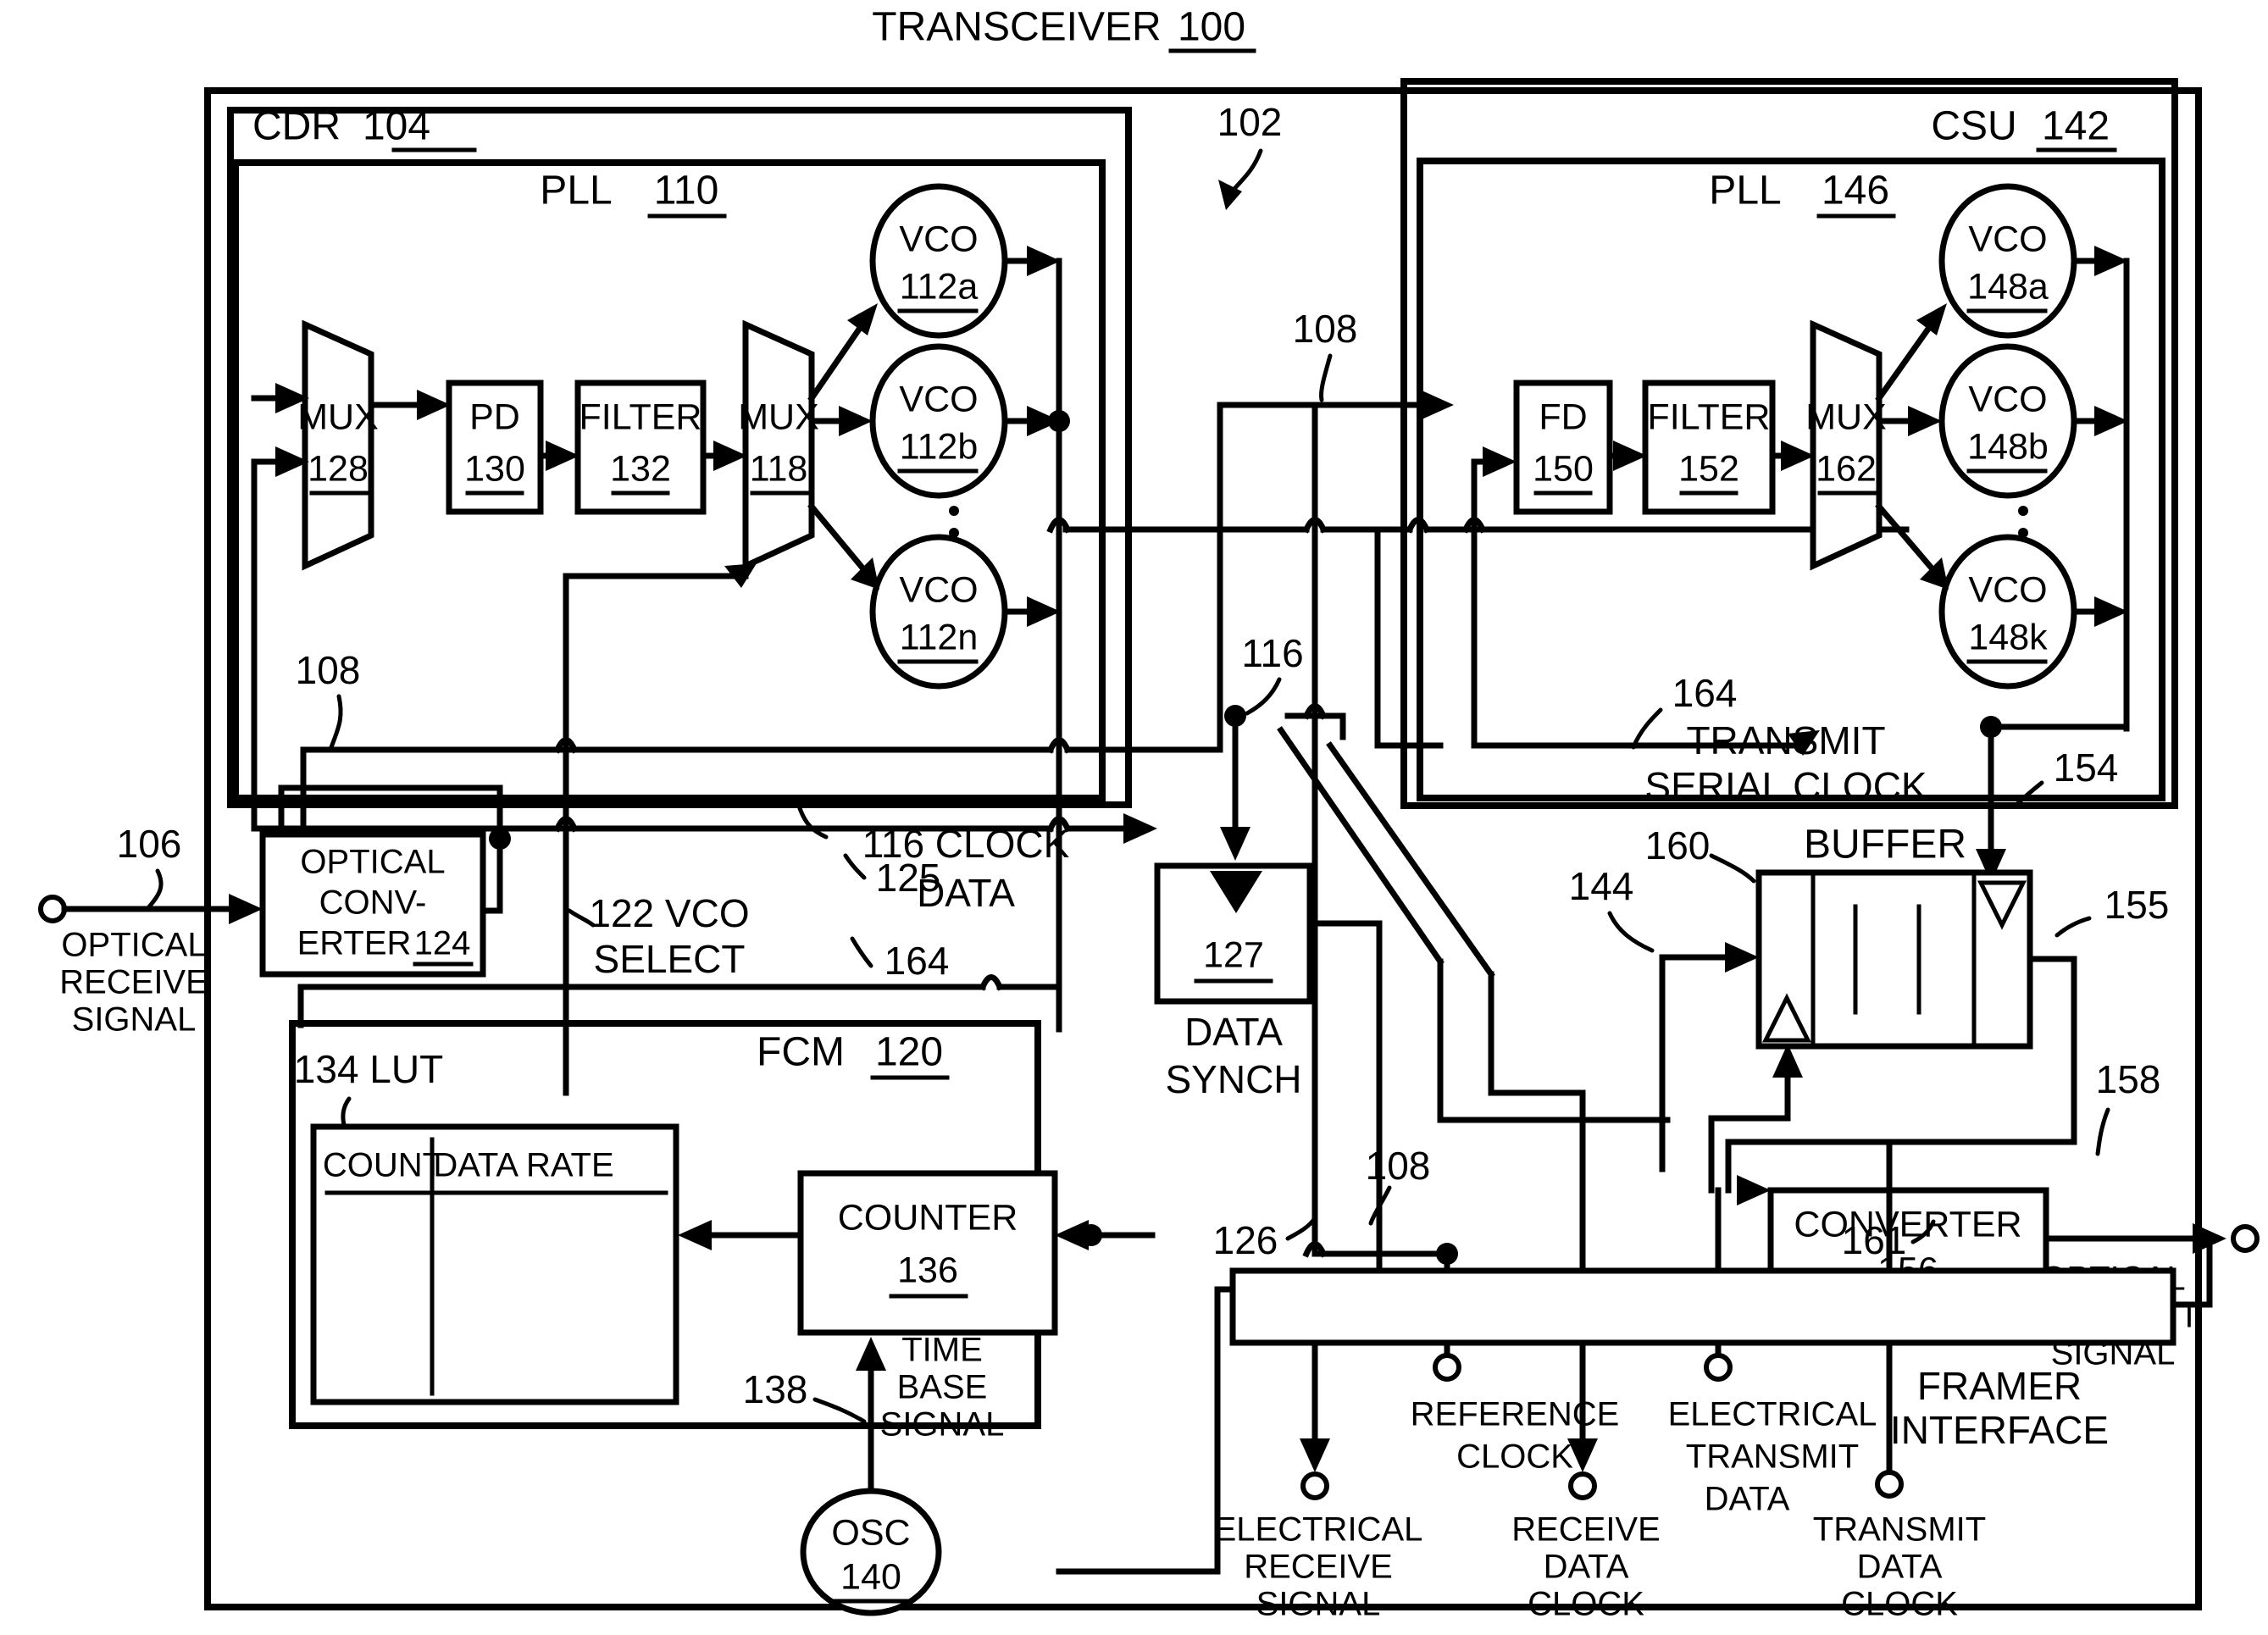 The image size is (2268, 1635). I want to click on vco-148k: VCO 148k, so click(2007, 612).